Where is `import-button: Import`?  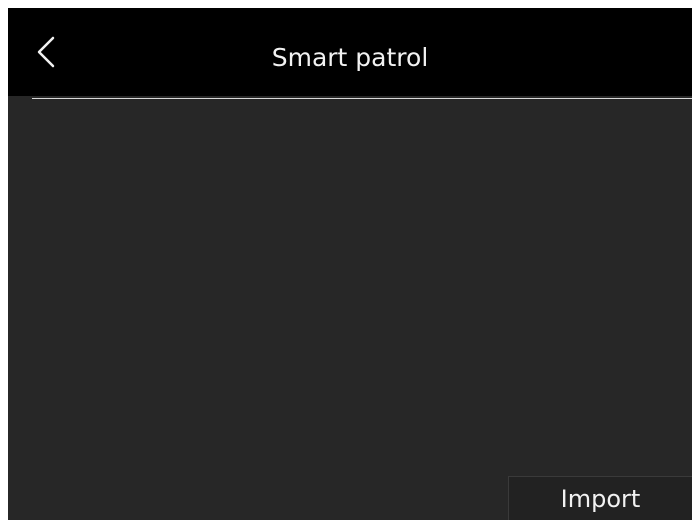 import-button: Import is located at coordinates (600, 498).